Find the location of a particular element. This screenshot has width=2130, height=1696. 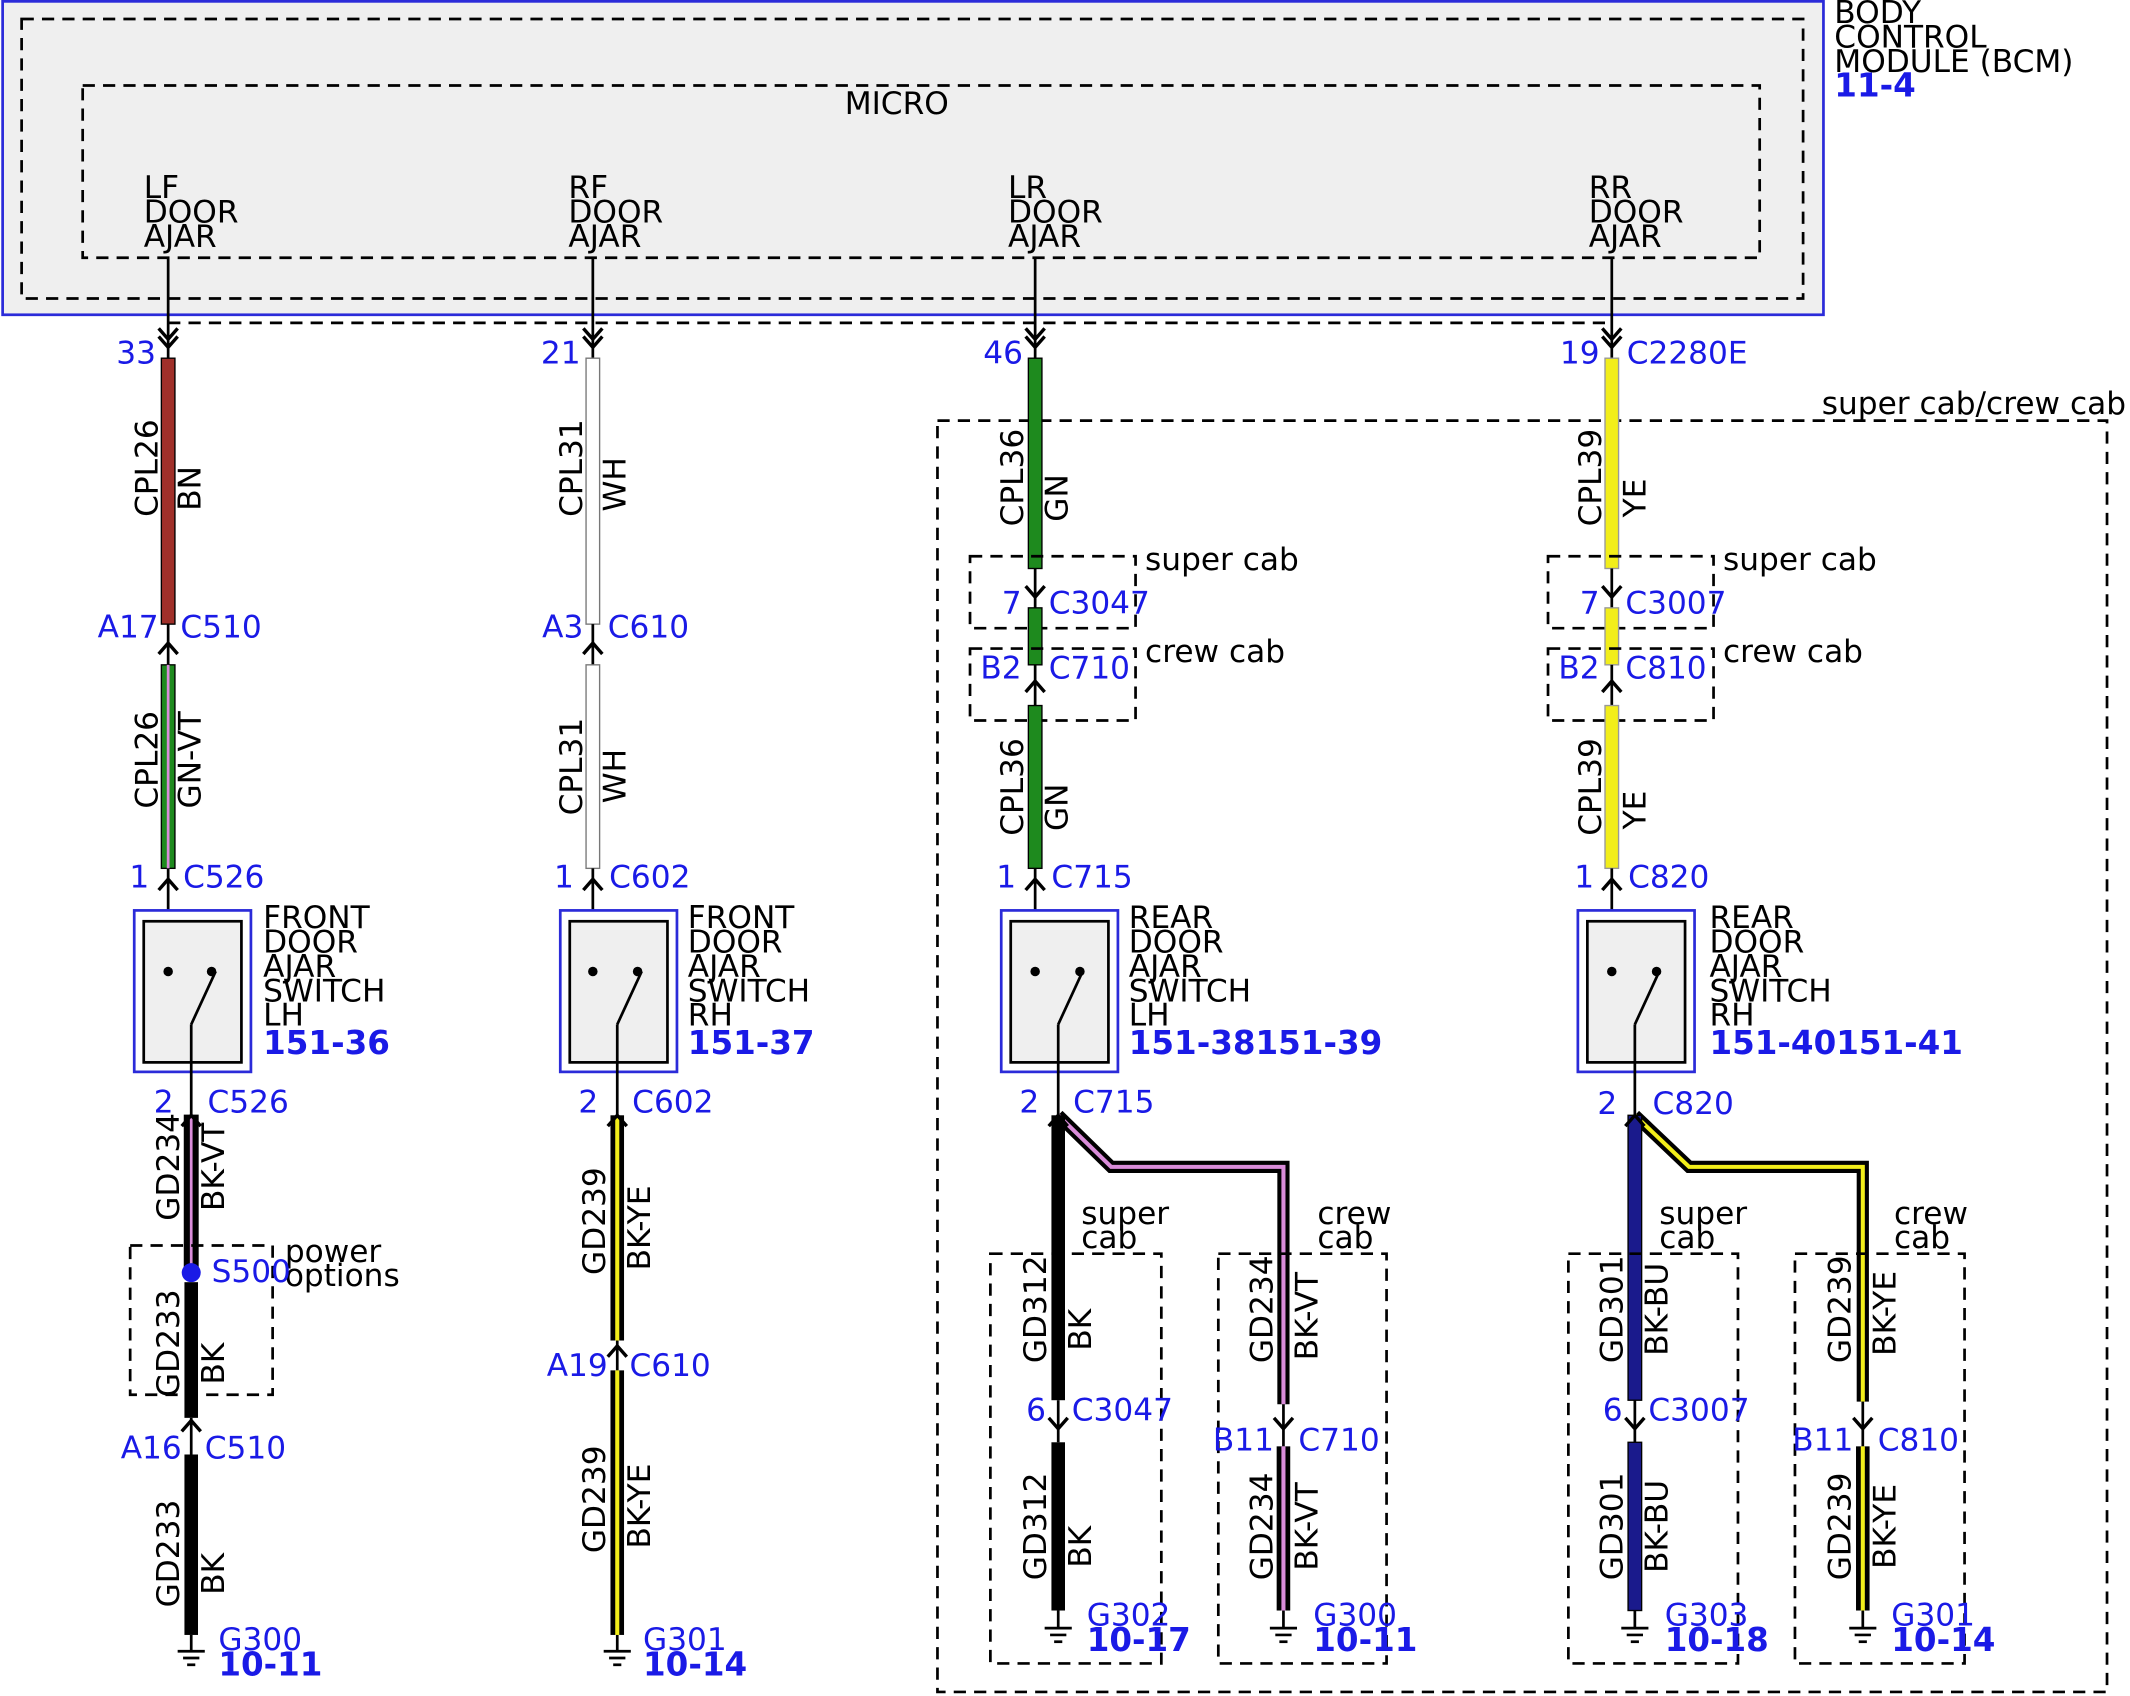

lr-wire-mid-body is located at coordinates (1035, 636).